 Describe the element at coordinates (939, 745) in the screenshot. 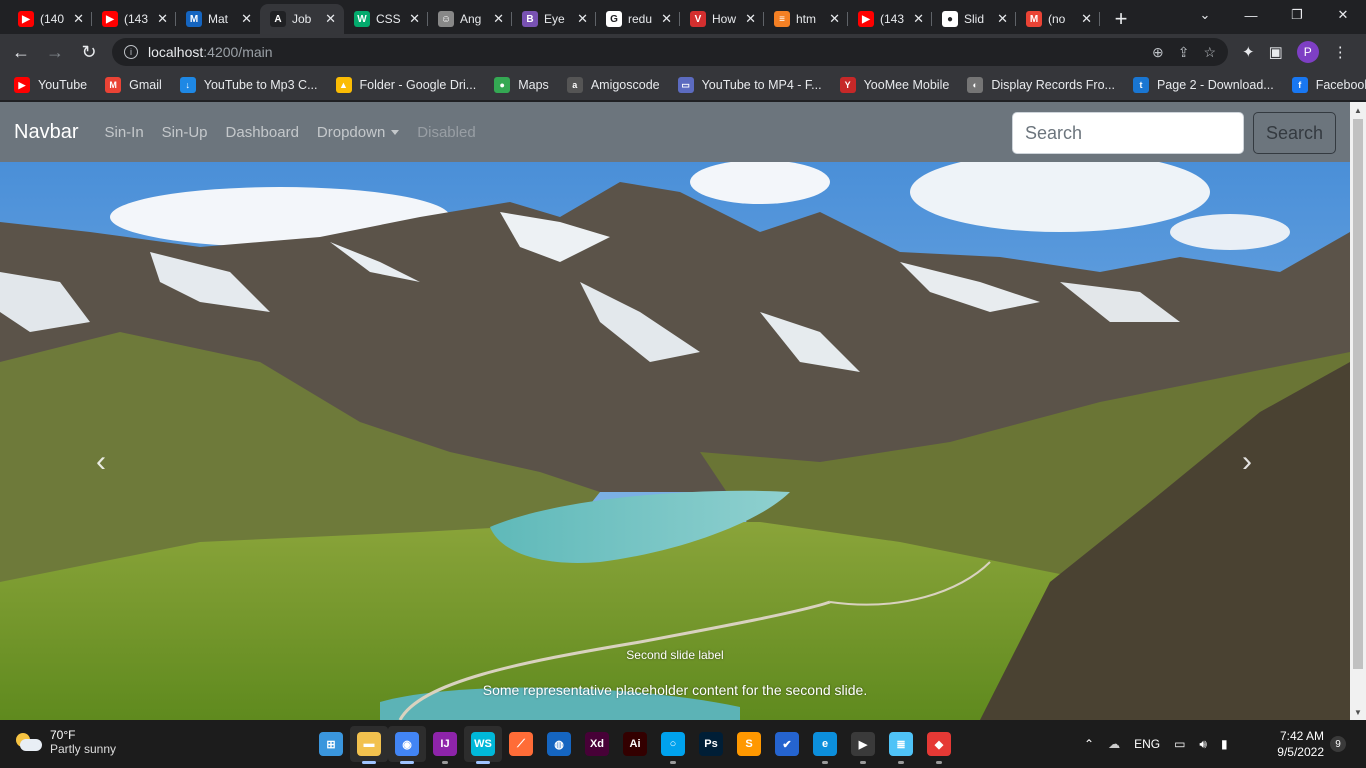

I see `taskbar-app: ◆` at that location.